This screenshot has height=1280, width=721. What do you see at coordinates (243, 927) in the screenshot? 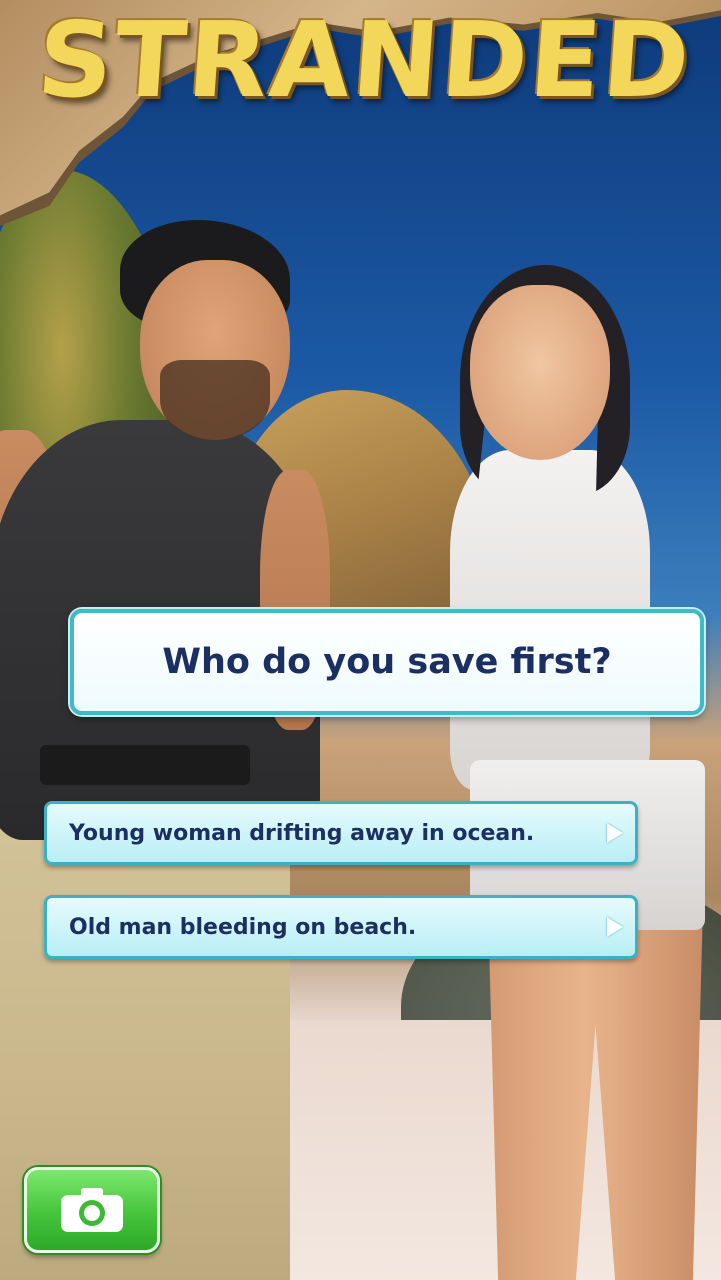
I see `choice-label: Old man bleeding on beach.` at bounding box center [243, 927].